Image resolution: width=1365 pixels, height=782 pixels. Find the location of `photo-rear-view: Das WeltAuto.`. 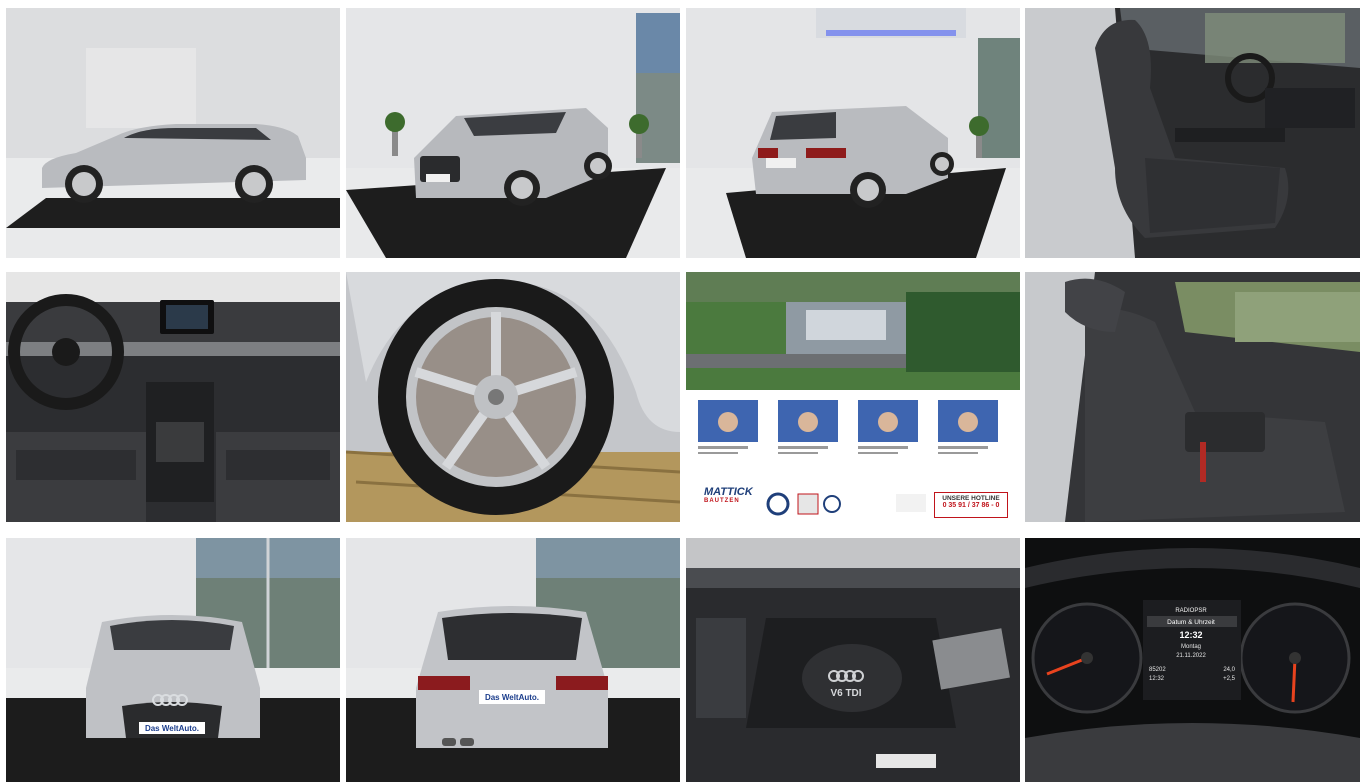

photo-rear-view: Das WeltAuto. is located at coordinates (513, 660).